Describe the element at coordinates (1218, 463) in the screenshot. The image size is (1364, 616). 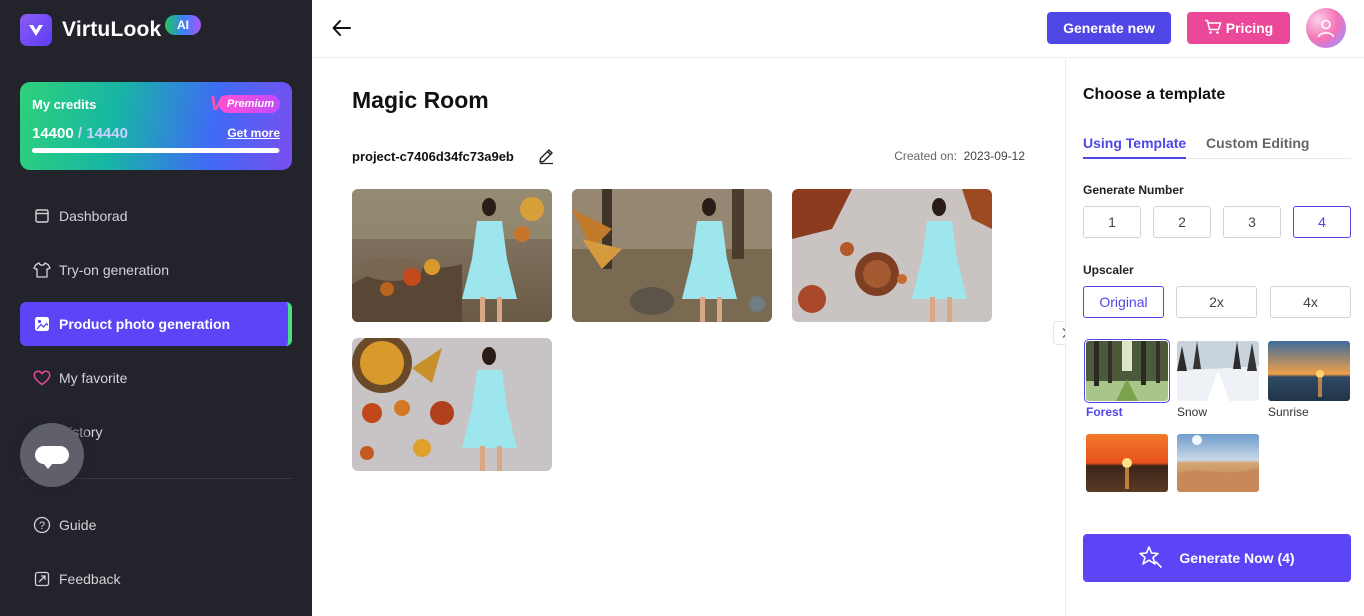
I see `template-desert` at that location.